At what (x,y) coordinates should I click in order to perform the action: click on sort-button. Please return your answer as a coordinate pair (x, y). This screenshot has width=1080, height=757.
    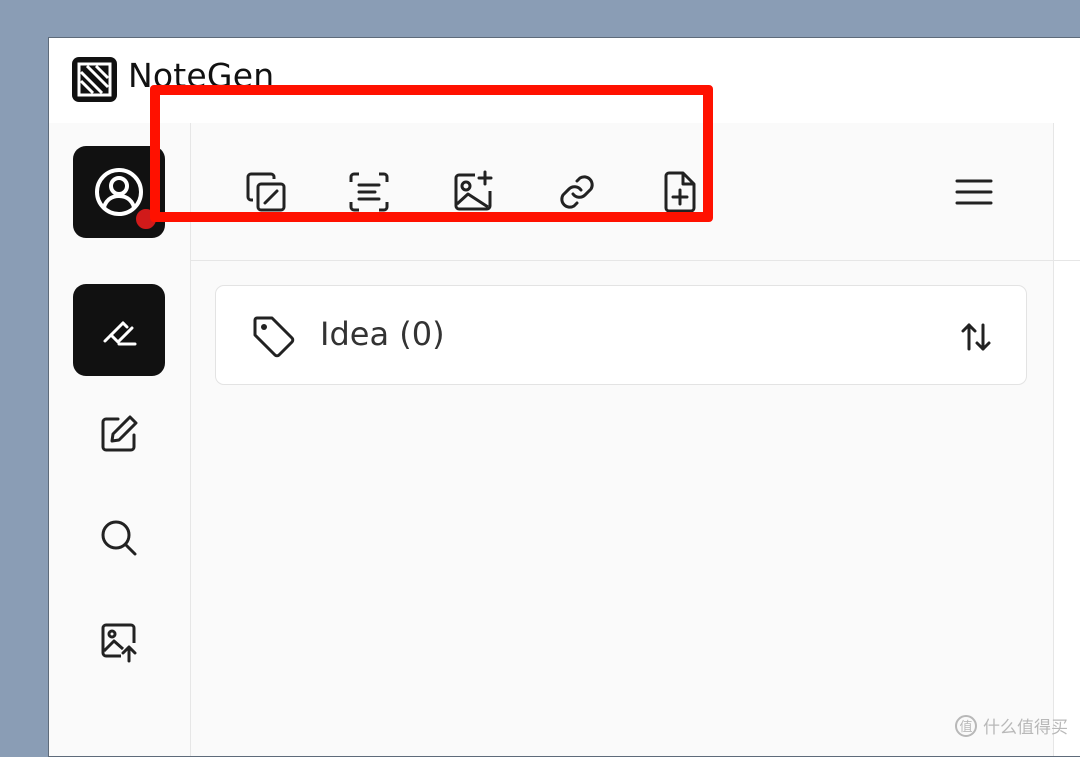
    Looking at the image, I should click on (976, 337).